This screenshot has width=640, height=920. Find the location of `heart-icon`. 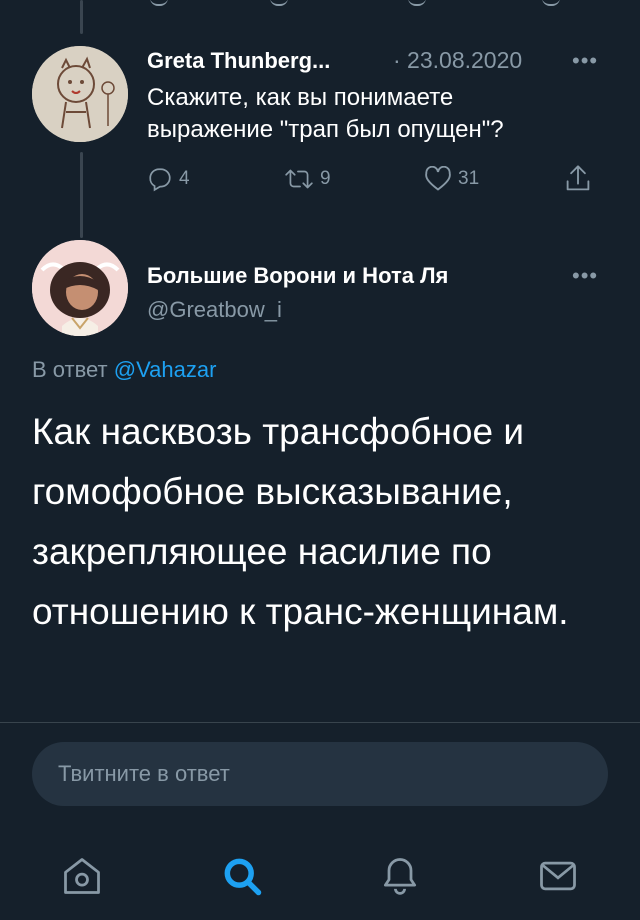

heart-icon is located at coordinates (438, 178).